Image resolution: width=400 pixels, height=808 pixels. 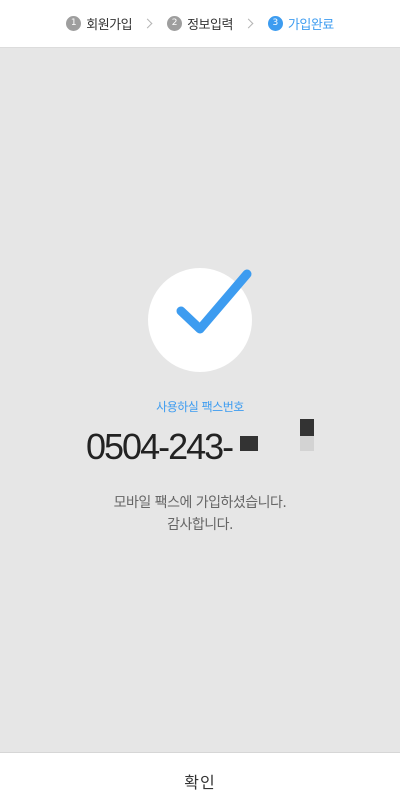 I want to click on success-circle, so click(x=200, y=320).